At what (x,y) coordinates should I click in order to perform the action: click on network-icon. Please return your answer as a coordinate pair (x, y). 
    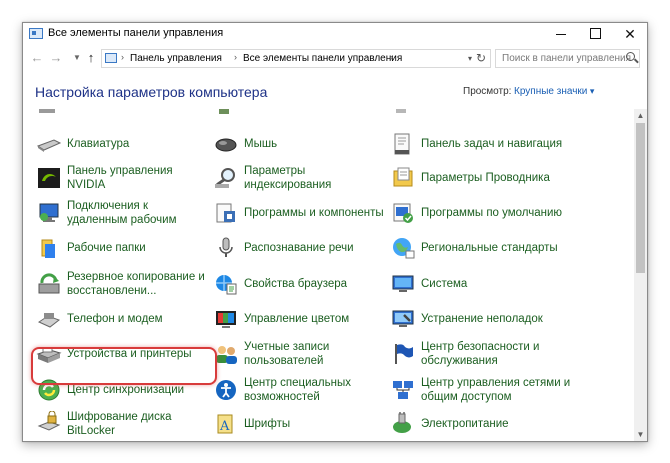
    Looking at the image, I should click on (403, 390).